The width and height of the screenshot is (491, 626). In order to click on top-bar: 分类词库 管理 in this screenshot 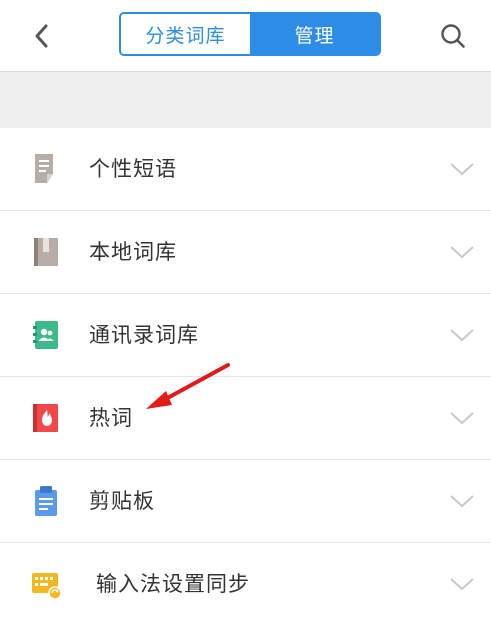, I will do `click(245, 36)`.